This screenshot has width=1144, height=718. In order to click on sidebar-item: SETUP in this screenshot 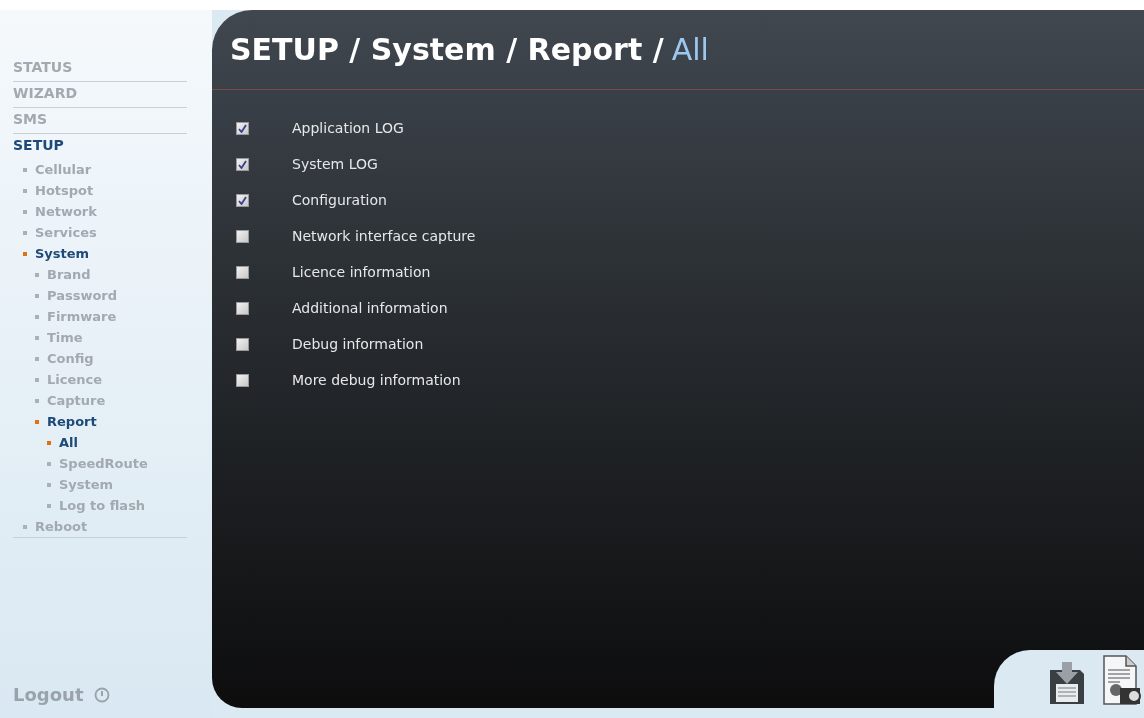, I will do `click(38, 145)`.